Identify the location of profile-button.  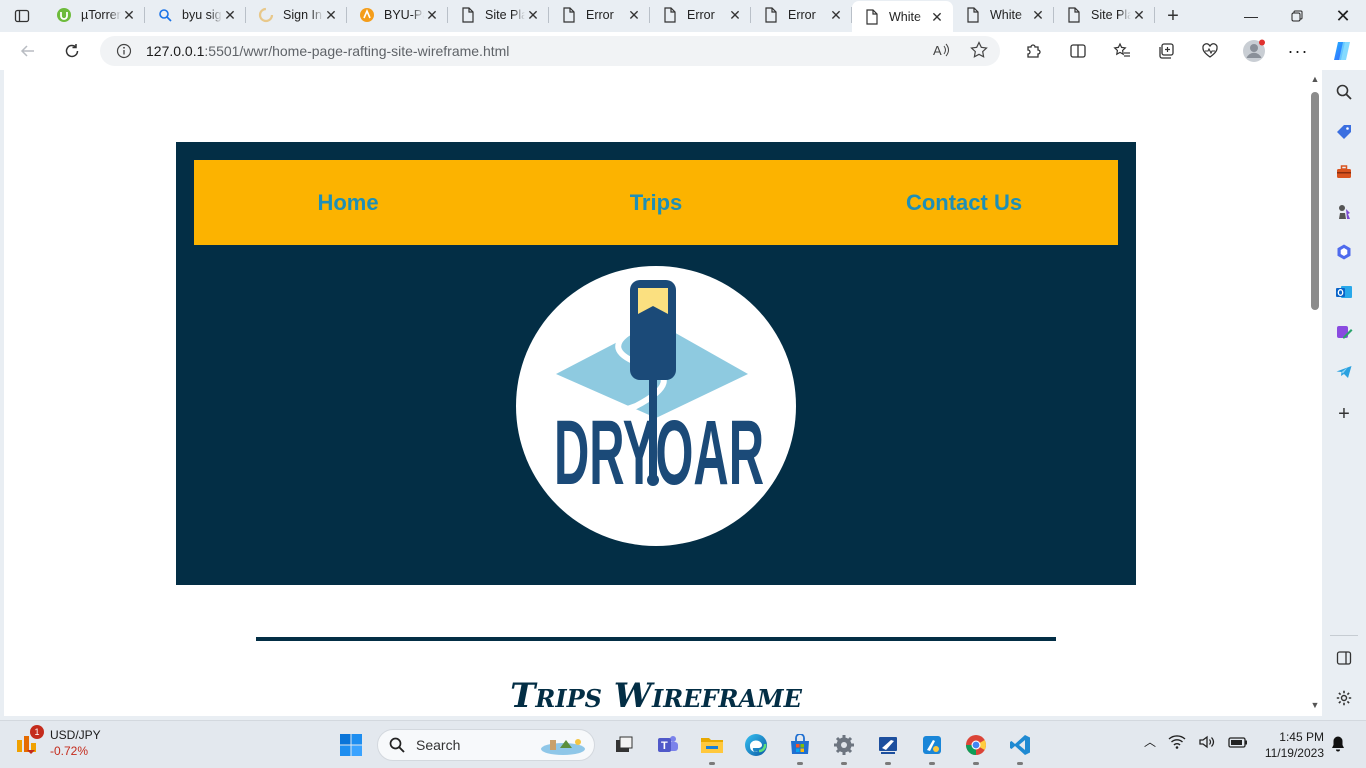
(1254, 51).